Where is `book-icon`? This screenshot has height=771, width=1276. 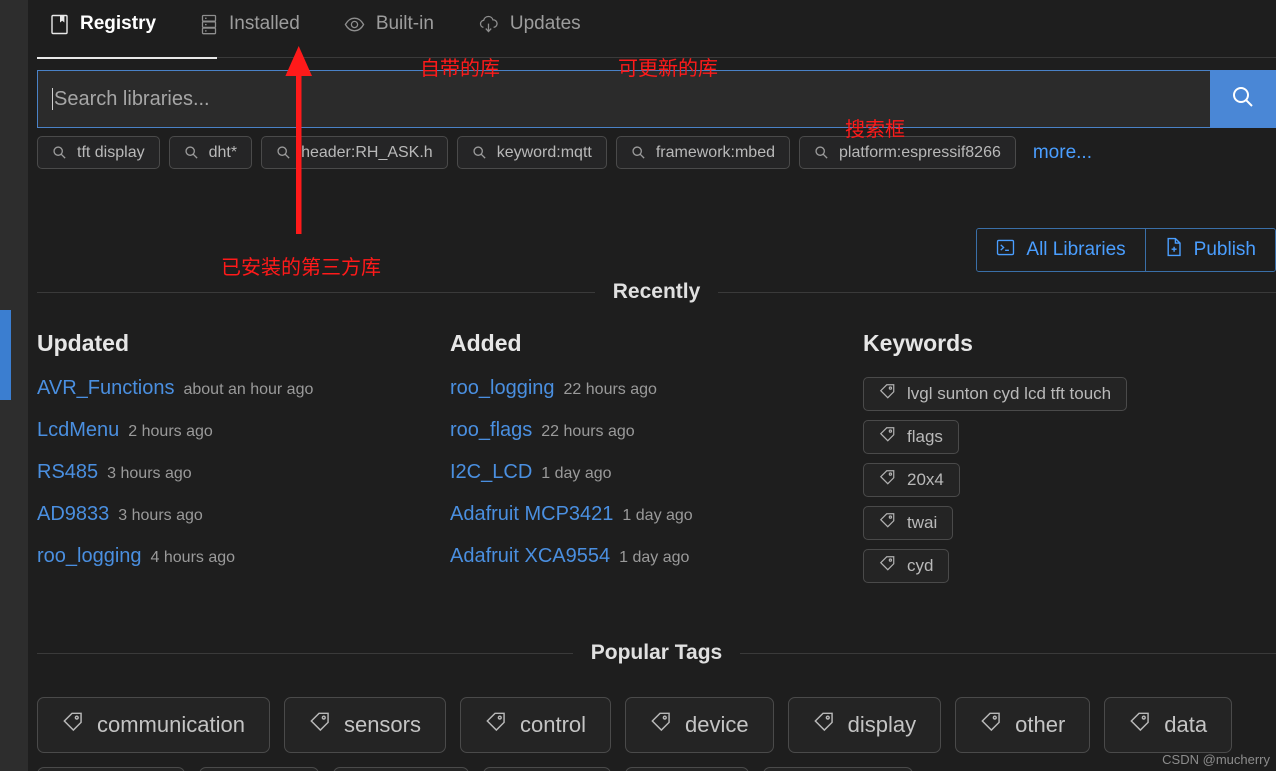 book-icon is located at coordinates (59, 24).